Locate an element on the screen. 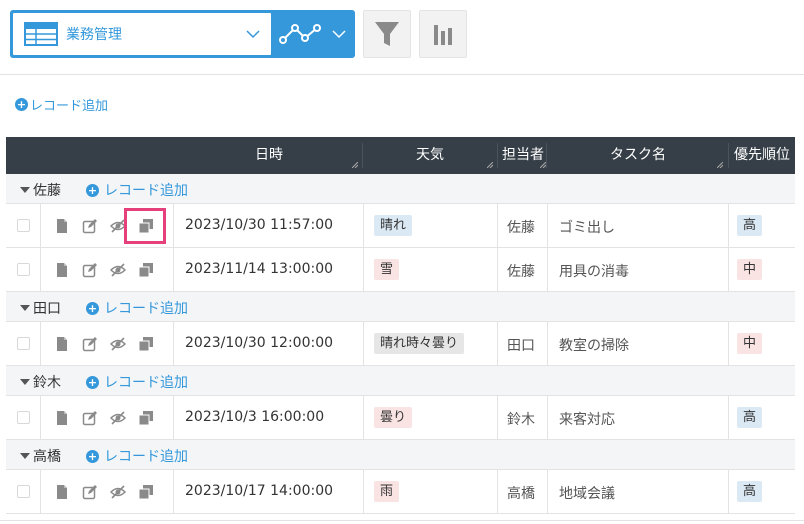 The width and height of the screenshot is (804, 524). group-toggle: 田口 is located at coordinates (40, 308).